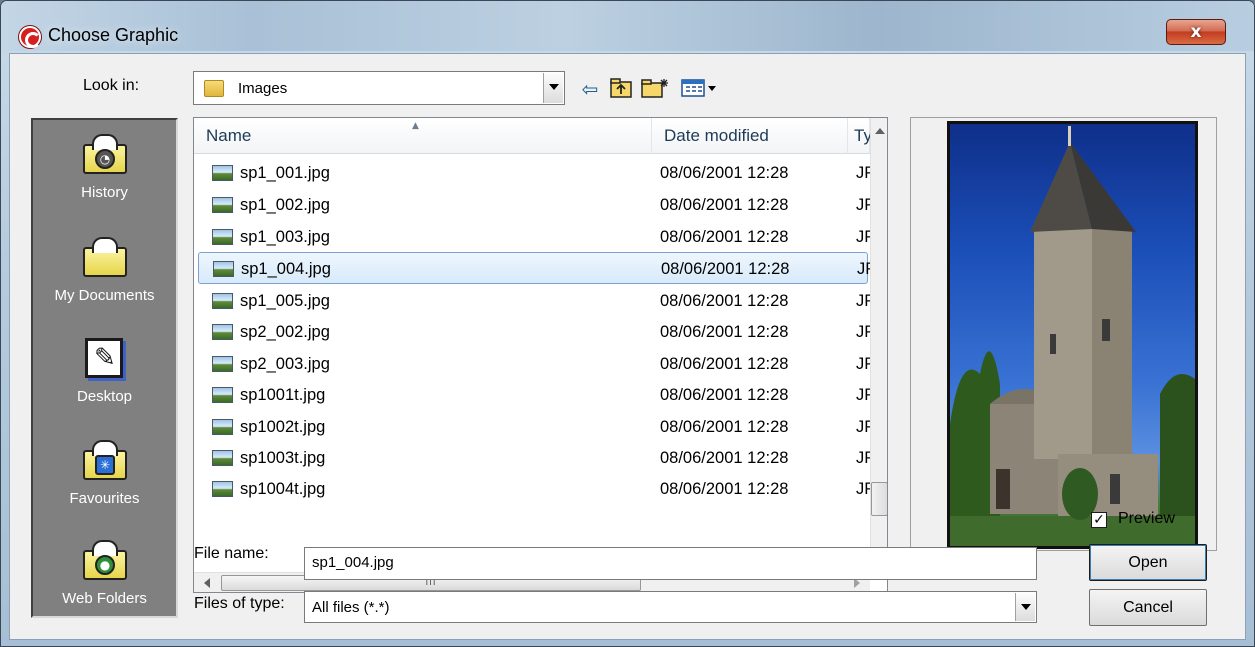 The height and width of the screenshot is (647, 1255). Describe the element at coordinates (1072, 335) in the screenshot. I see `preview-image` at that location.